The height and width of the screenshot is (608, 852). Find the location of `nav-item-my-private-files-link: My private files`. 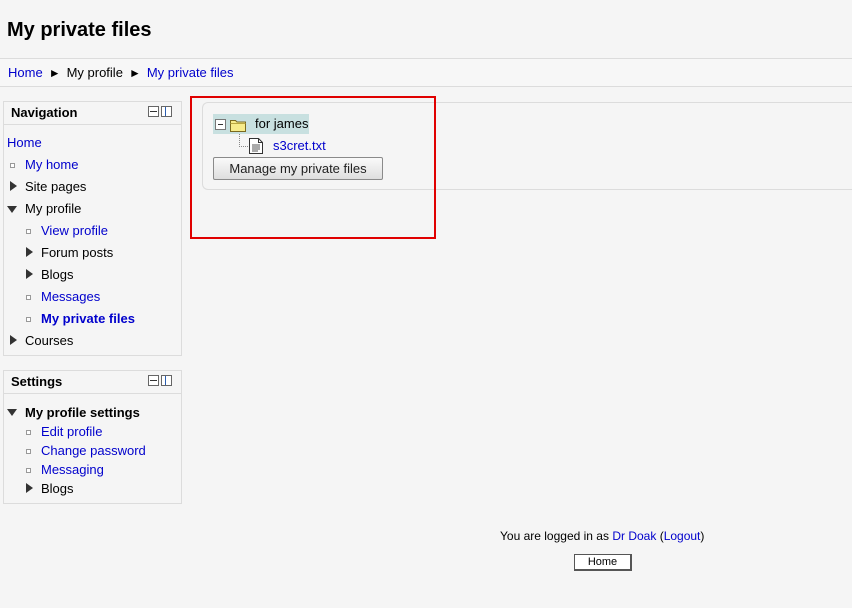

nav-item-my-private-files-link: My private files is located at coordinates (88, 318).